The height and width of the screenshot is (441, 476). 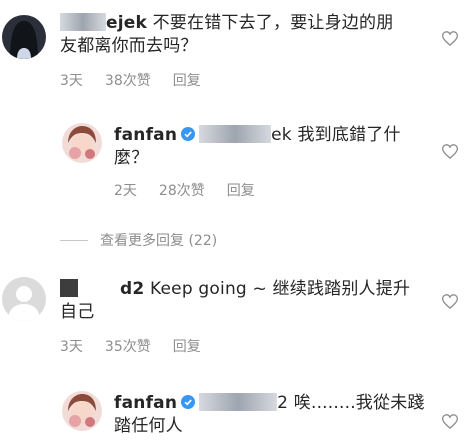 I want to click on mention: 2, so click(x=282, y=403).